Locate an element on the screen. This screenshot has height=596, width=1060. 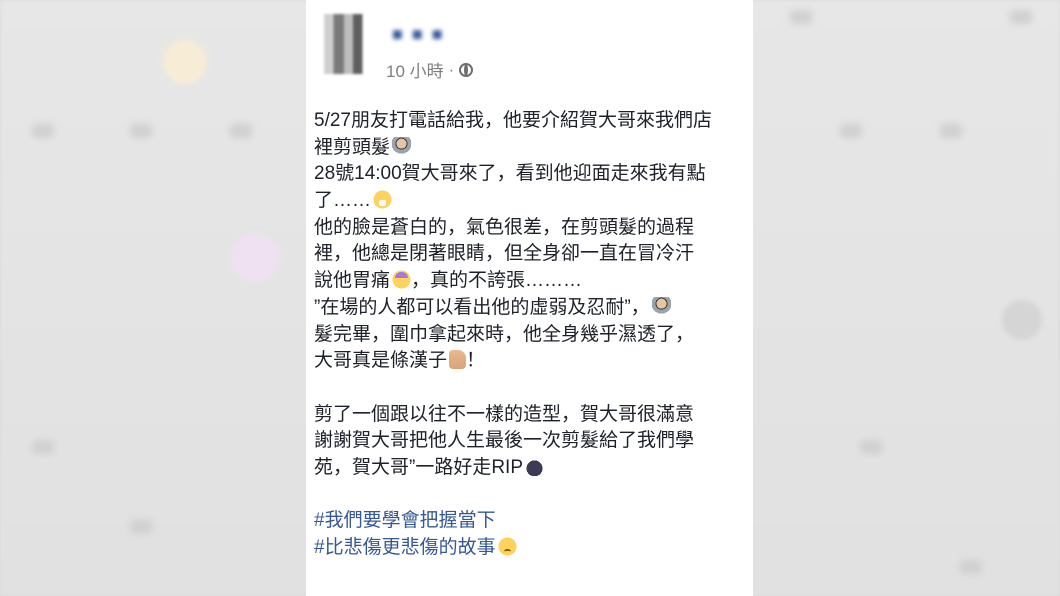
author-name: ■ ■ ■ is located at coordinates (427, 34).